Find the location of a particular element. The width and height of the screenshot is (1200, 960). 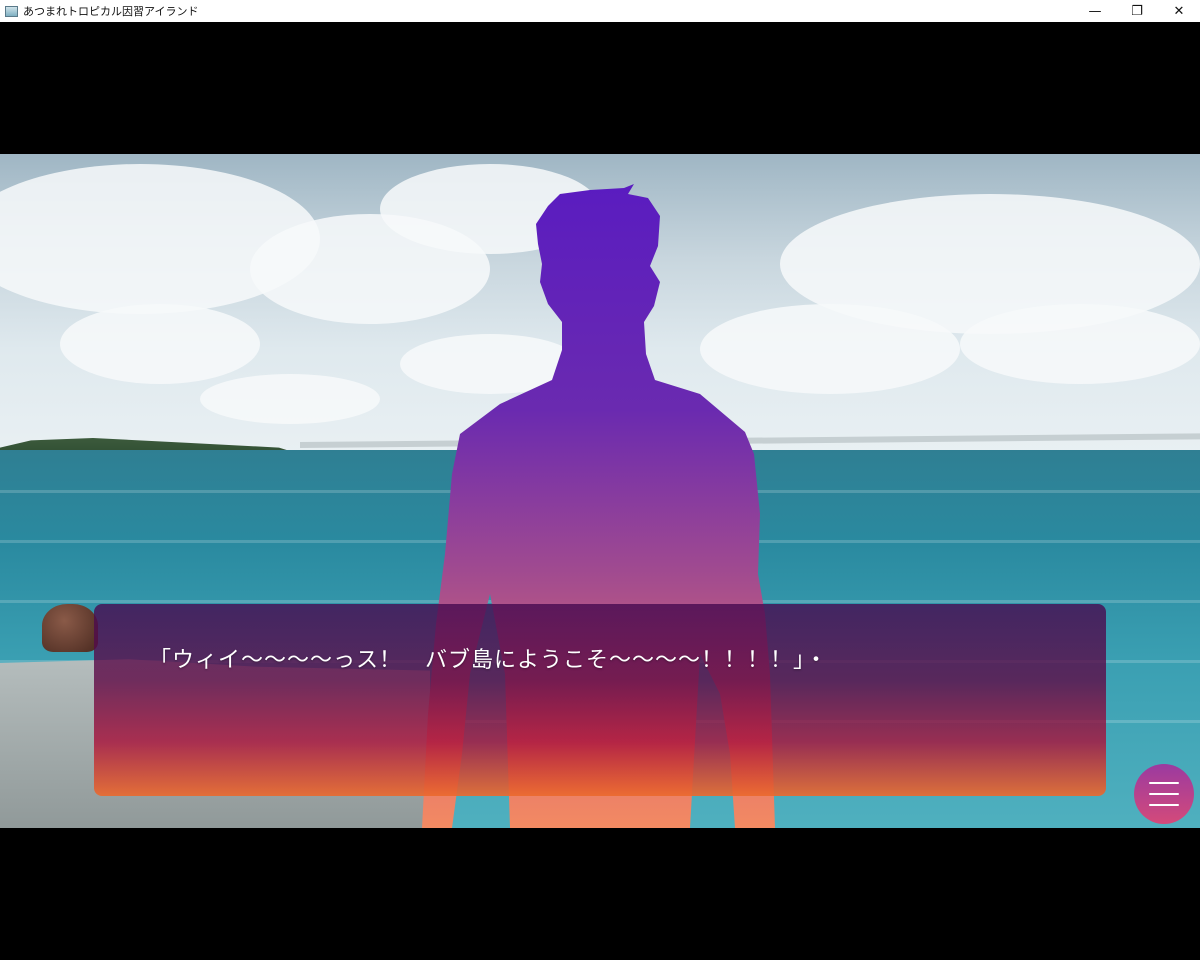

app-icon is located at coordinates (11, 11).